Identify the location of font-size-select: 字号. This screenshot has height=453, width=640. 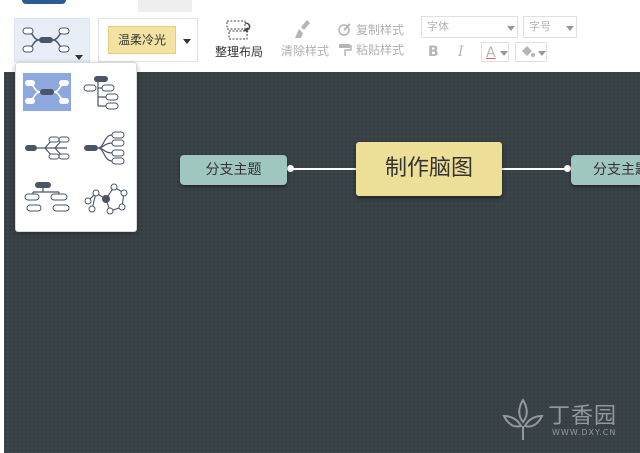
(550, 27).